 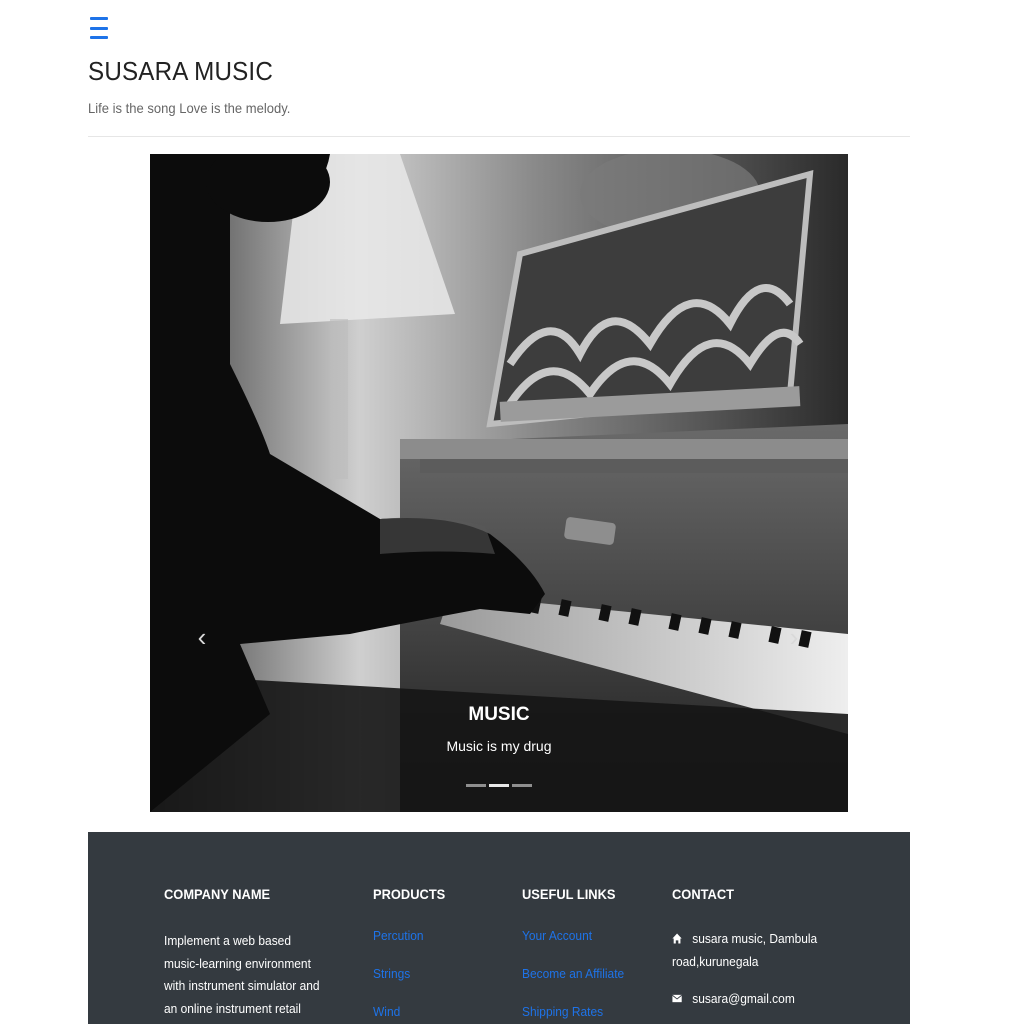 I want to click on footer-link-strings: Strings, so click(x=409, y=973).